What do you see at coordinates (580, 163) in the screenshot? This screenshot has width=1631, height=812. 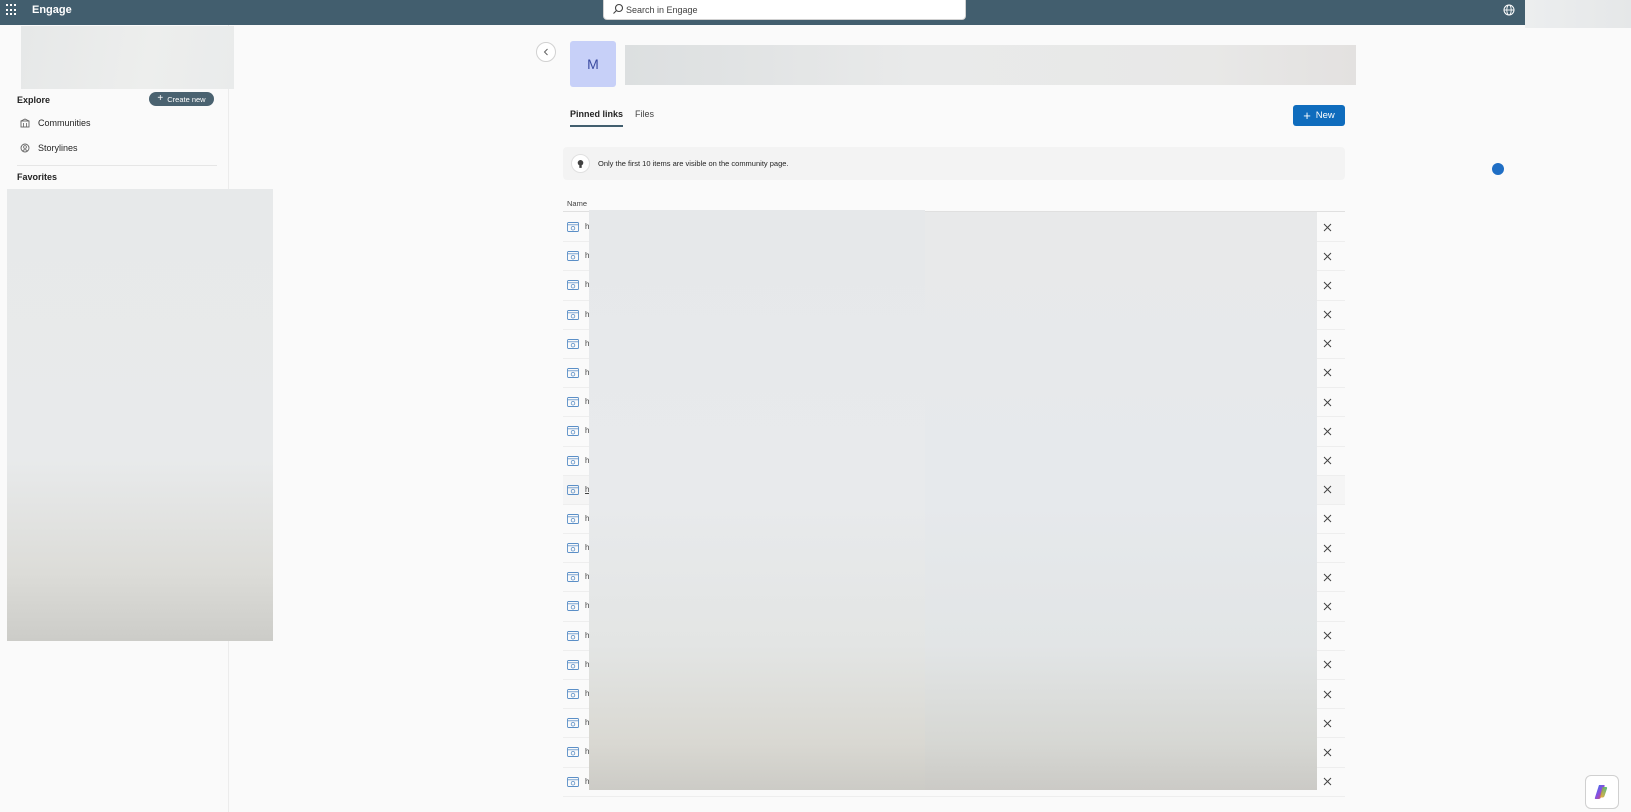 I see `lightbulb-icon` at bounding box center [580, 163].